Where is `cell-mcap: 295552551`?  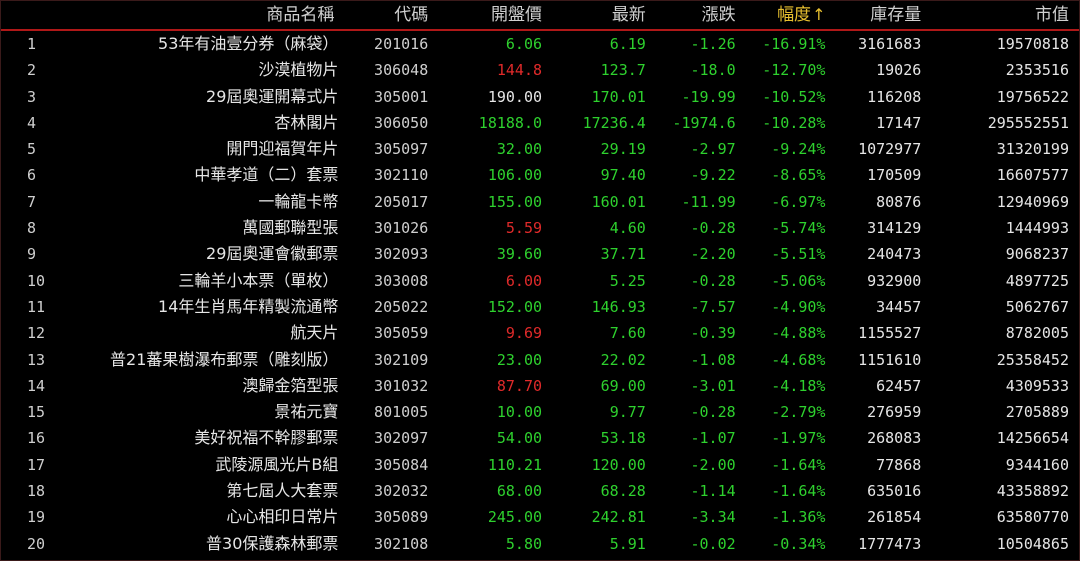 cell-mcap: 295552551 is located at coordinates (1028, 122).